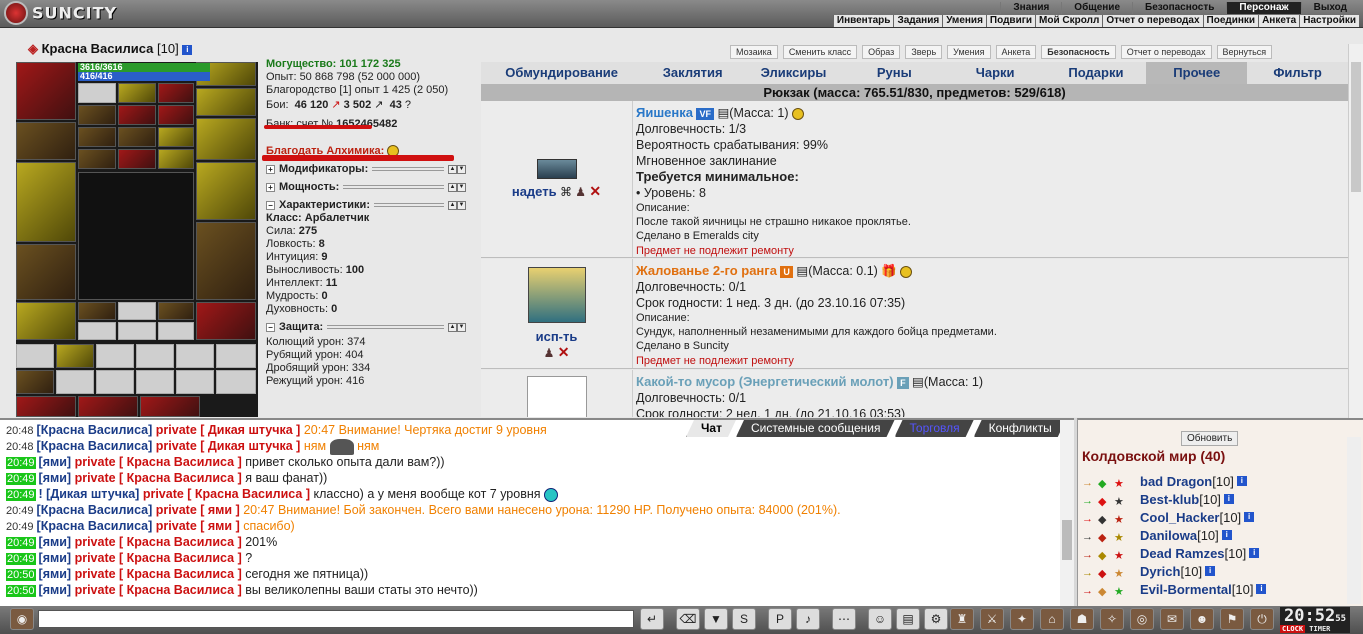  What do you see at coordinates (936, 619) in the screenshot?
I see `settings-icon: ⚙` at bounding box center [936, 619].